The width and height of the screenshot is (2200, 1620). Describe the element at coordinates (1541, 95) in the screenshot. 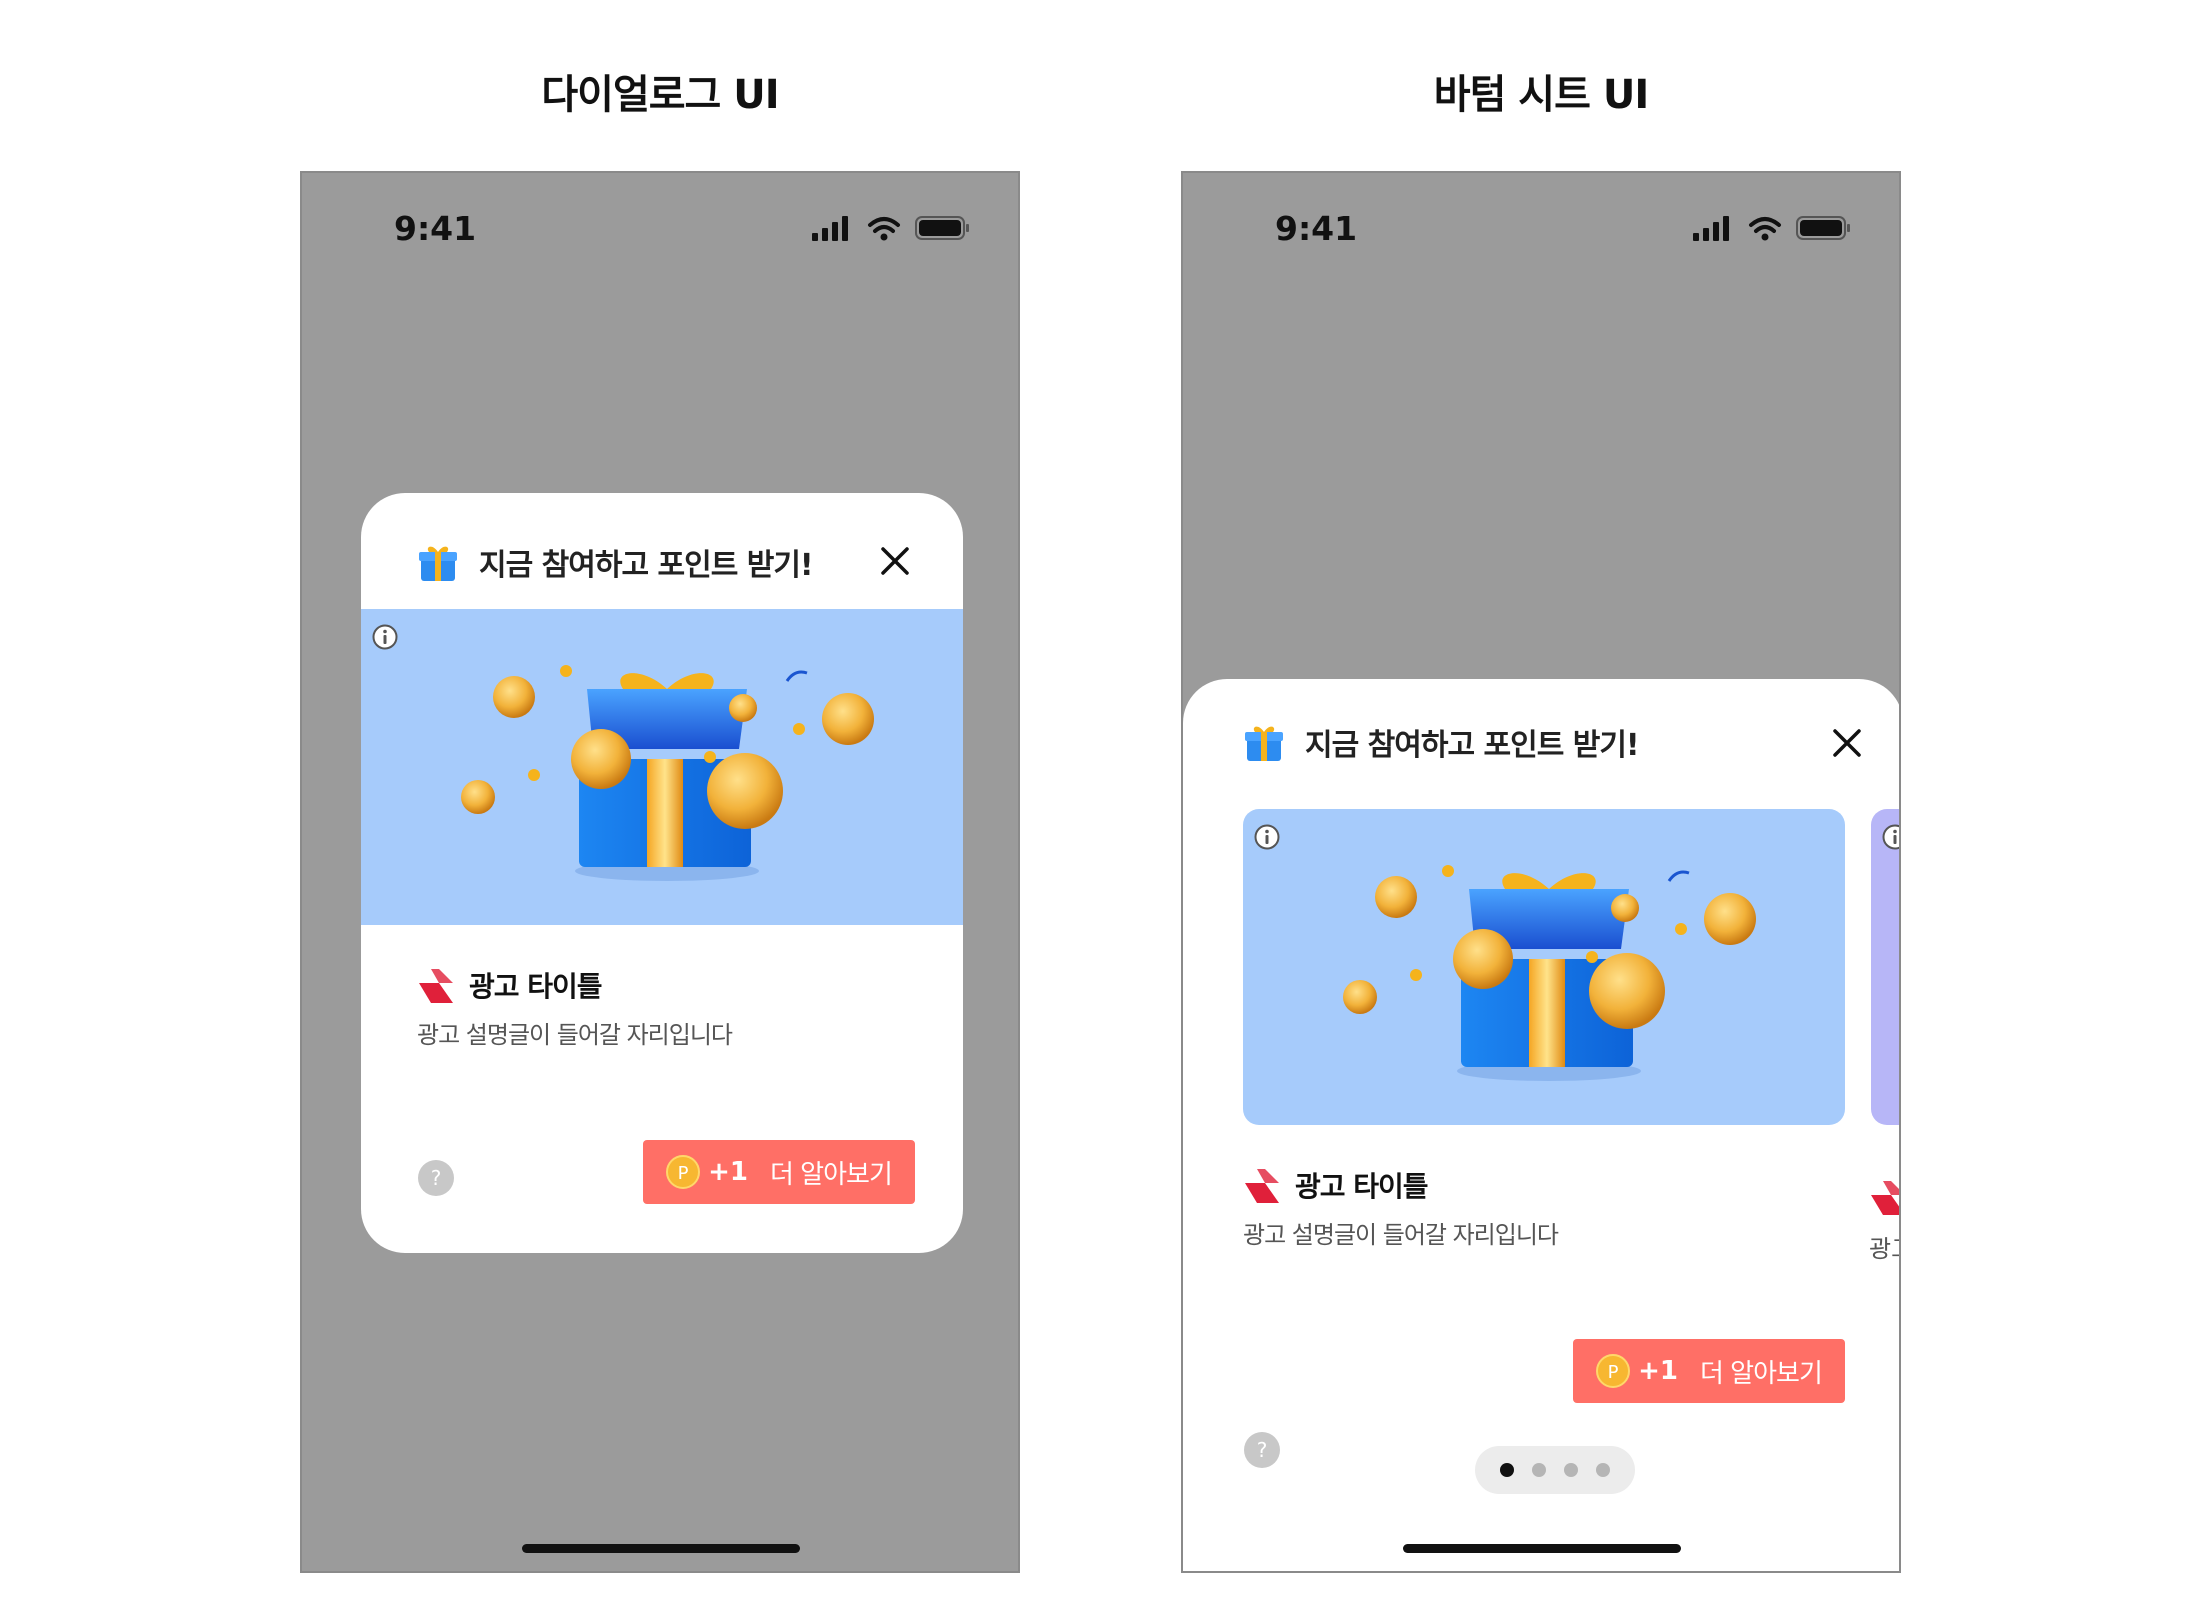

I see `bottom-sheet-ui-label: 바텀 시트 UI` at that location.